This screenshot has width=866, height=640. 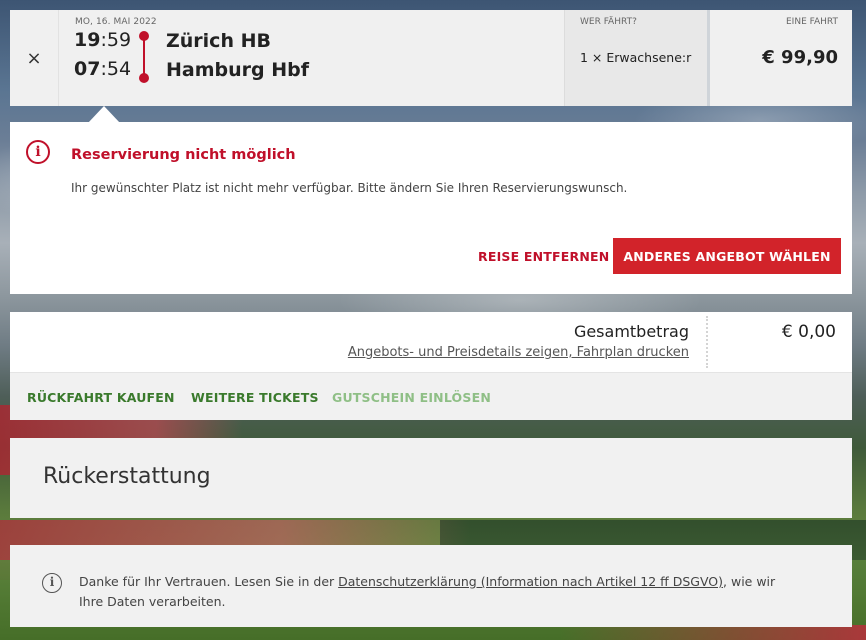 What do you see at coordinates (127, 476) in the screenshot?
I see `refund-title: Rückerstattung` at bounding box center [127, 476].